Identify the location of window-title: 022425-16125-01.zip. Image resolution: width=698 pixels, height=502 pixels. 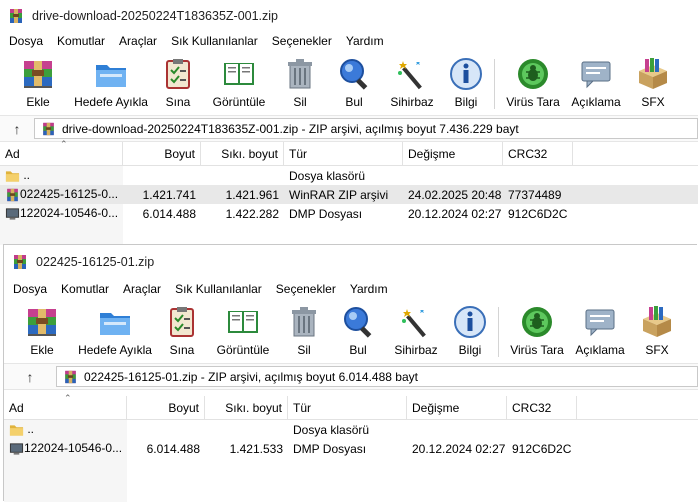
(95, 262).